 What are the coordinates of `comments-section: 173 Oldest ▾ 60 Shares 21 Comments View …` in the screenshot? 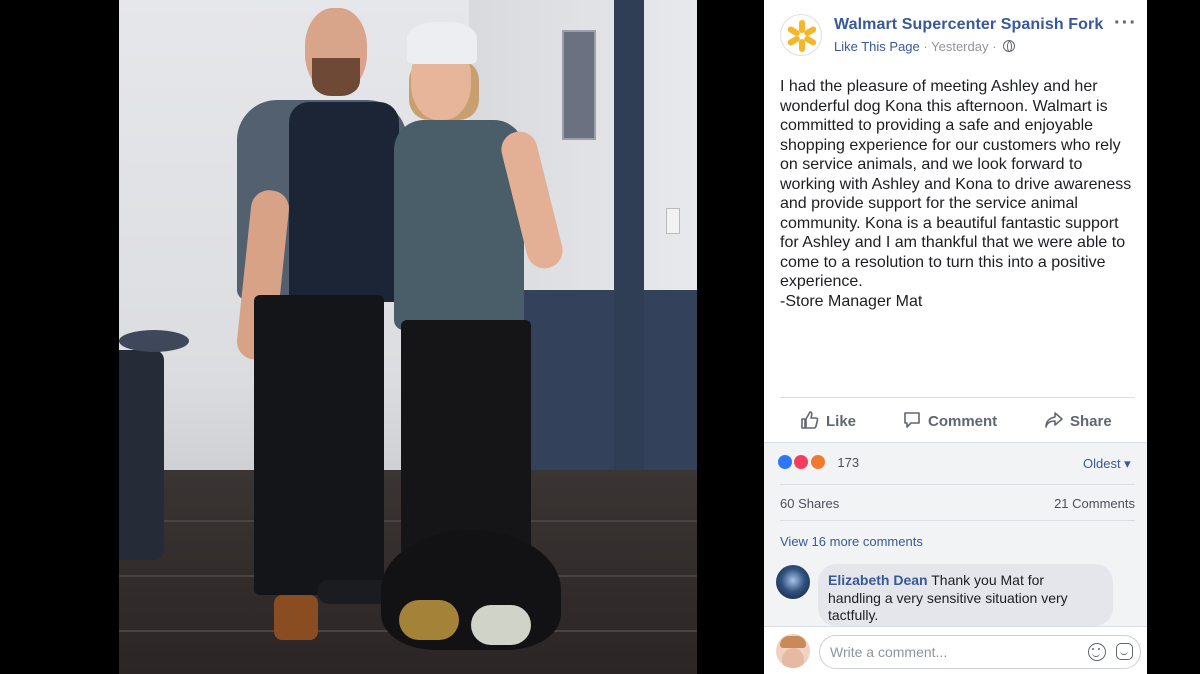 It's located at (955, 558).